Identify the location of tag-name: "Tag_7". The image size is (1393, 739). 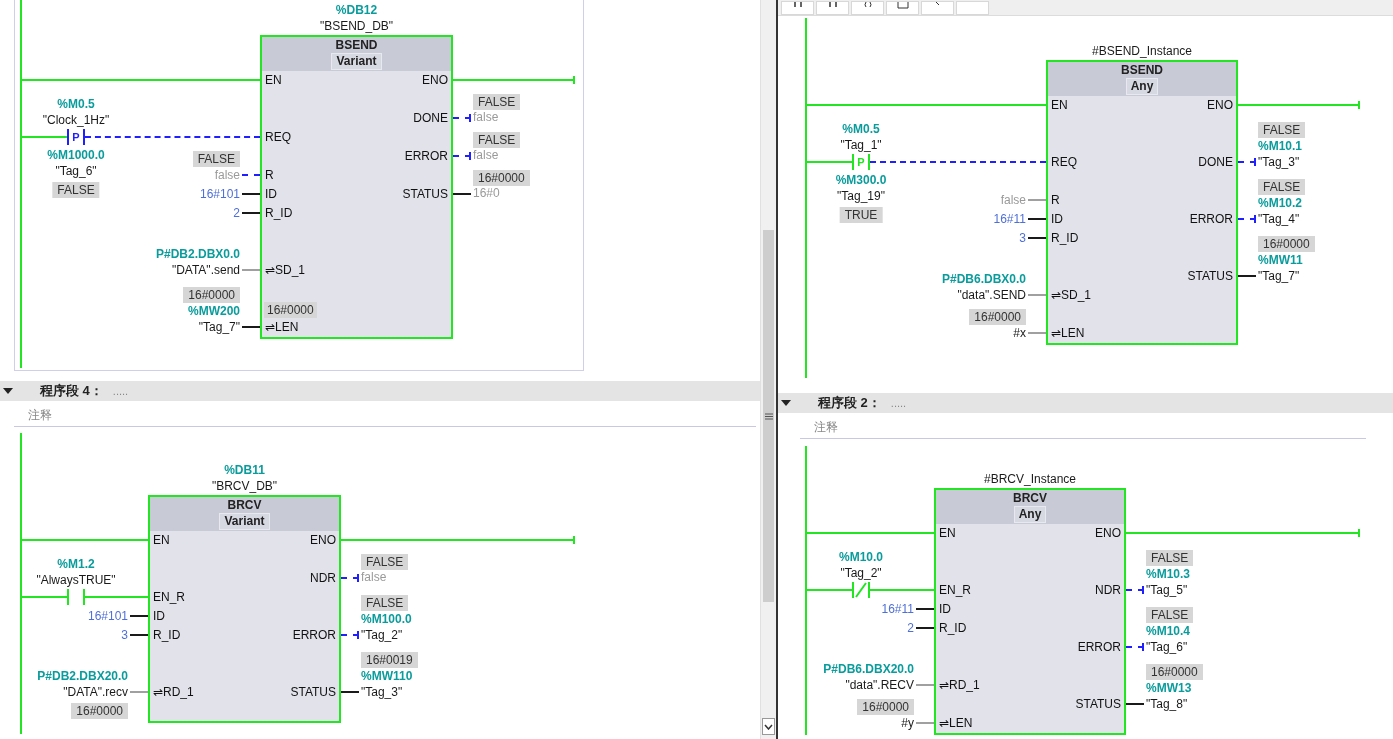
(219, 327).